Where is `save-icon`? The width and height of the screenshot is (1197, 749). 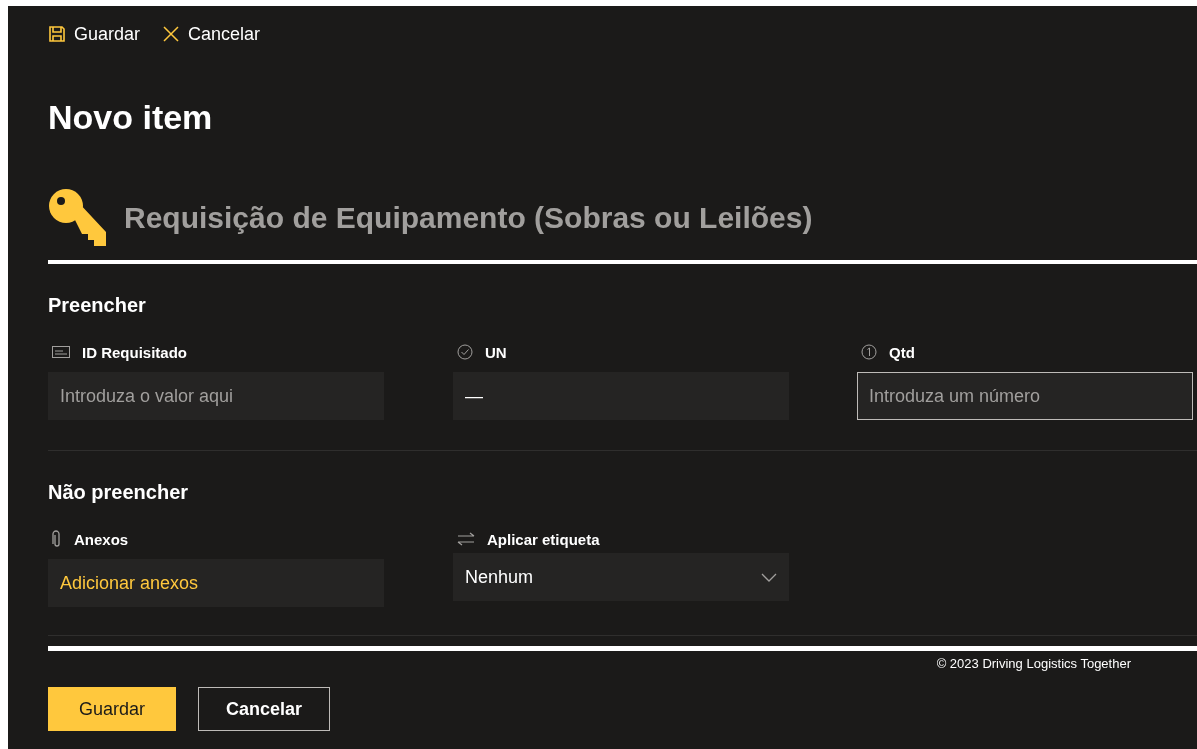
save-icon is located at coordinates (57, 34).